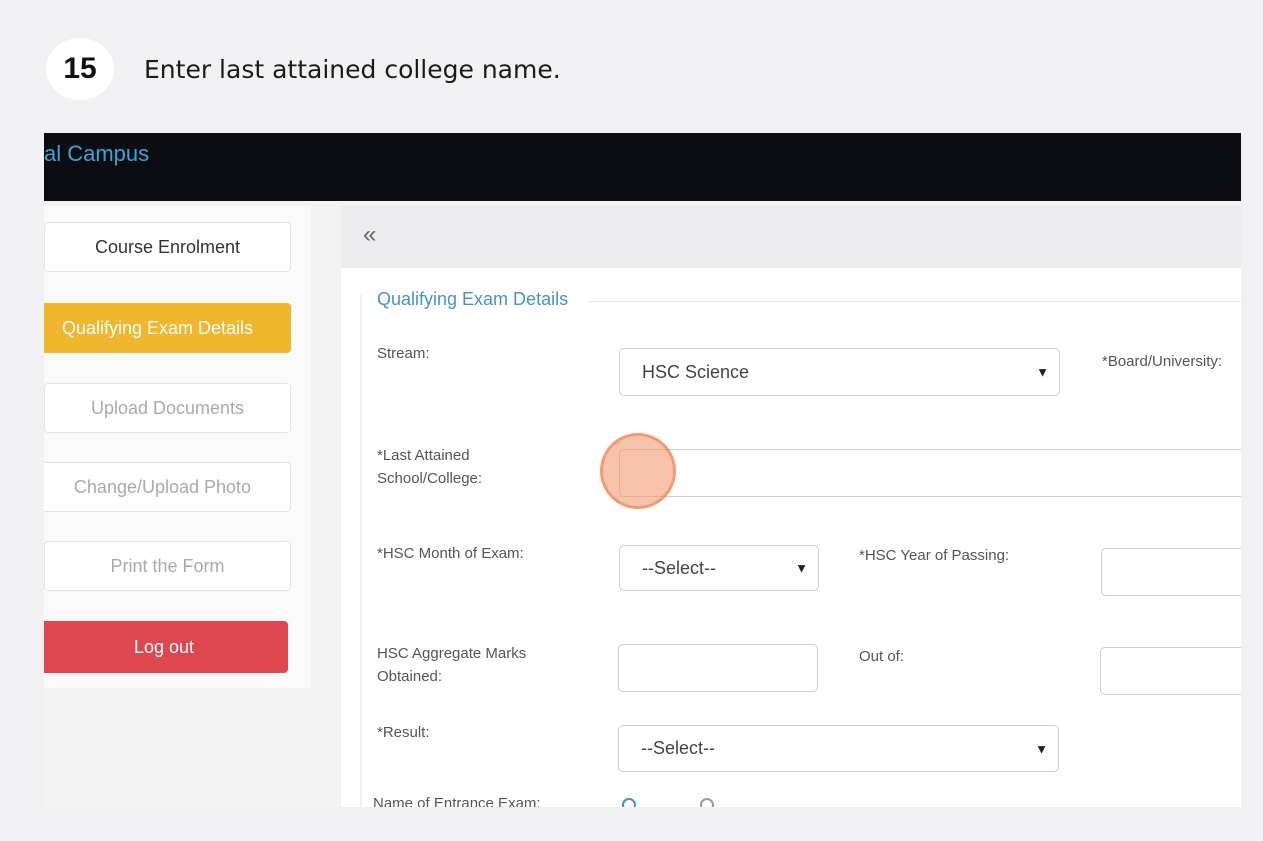  I want to click on hsc-year-input, so click(1171, 572).